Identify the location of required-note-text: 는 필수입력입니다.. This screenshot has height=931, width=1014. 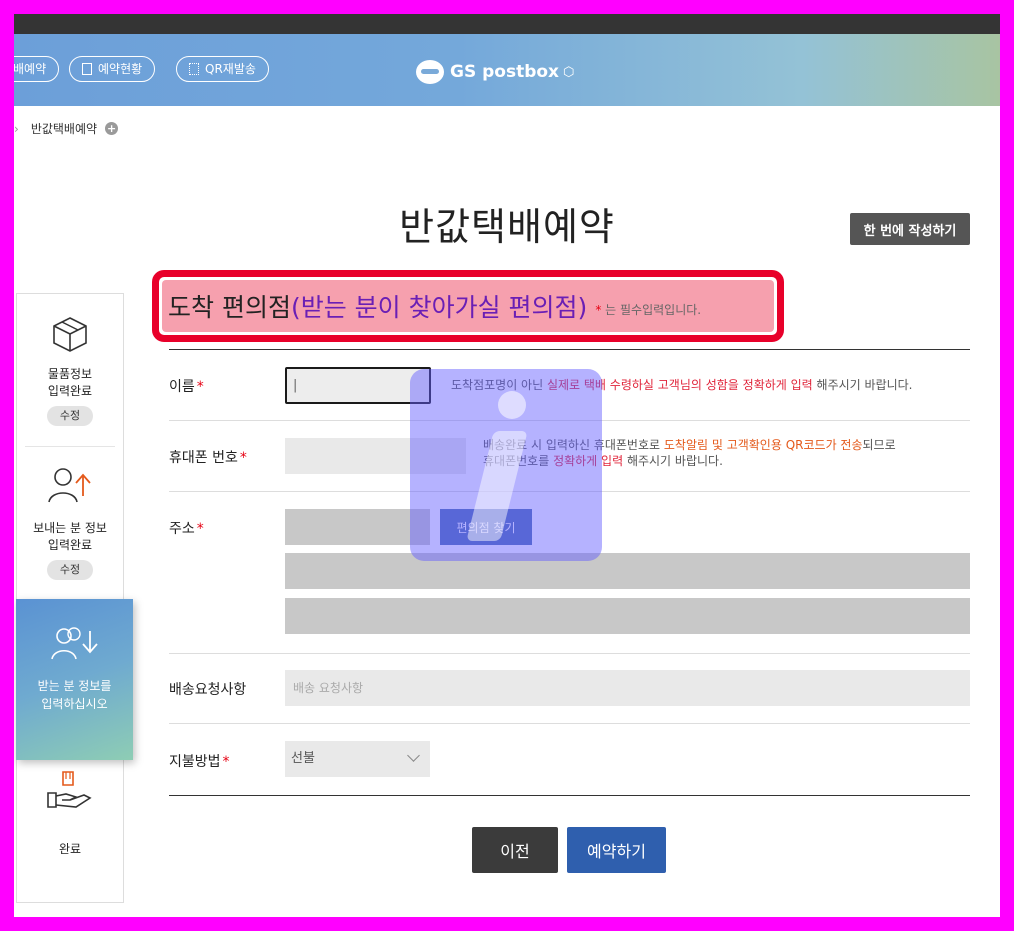
(653, 309).